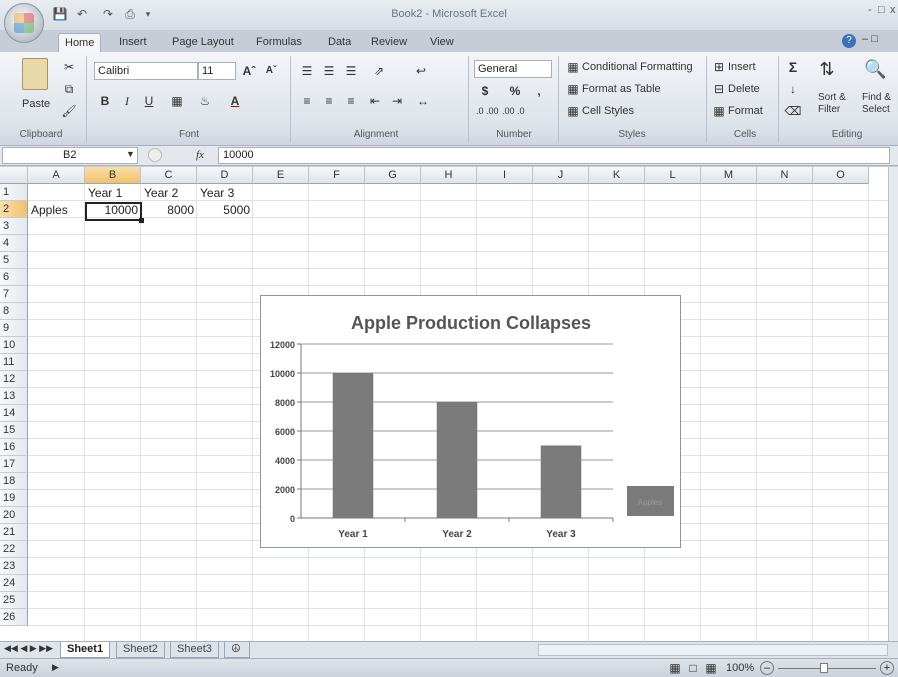 This screenshot has width=898, height=677. Describe the element at coordinates (14, 277) in the screenshot. I see `row-header-6: 6` at that location.